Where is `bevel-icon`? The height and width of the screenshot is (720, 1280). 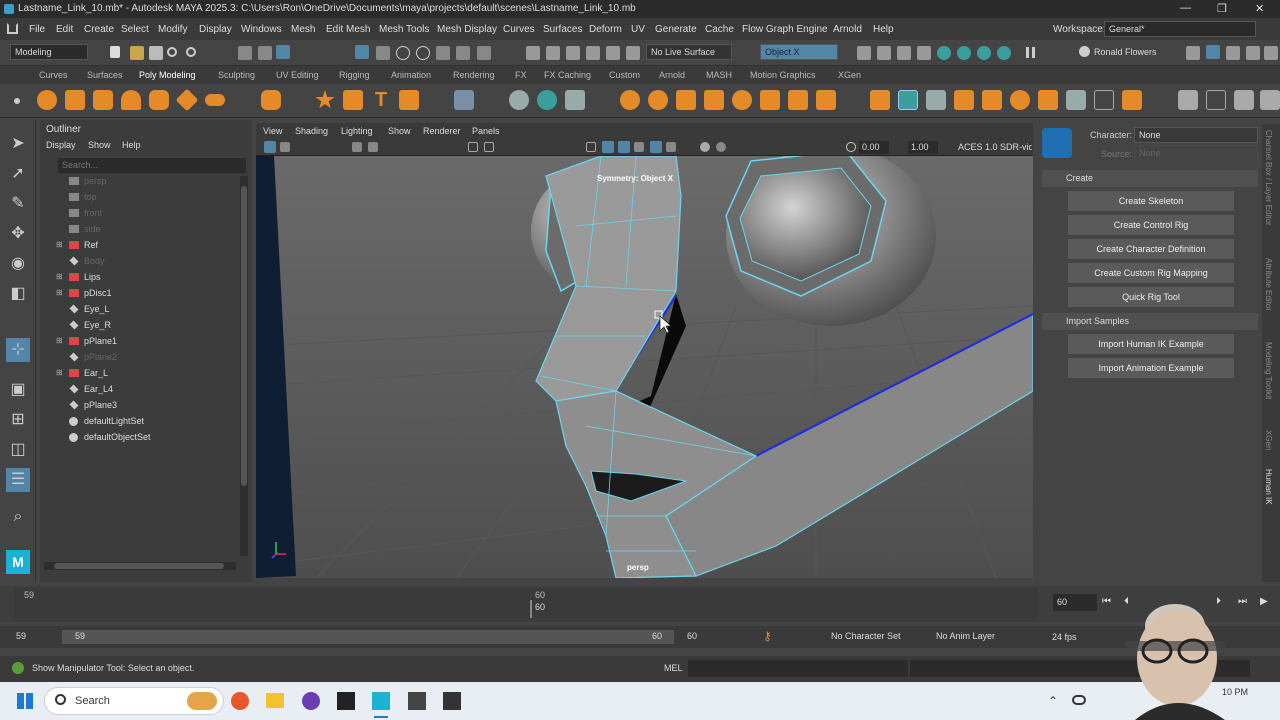
bevel-icon is located at coordinates (936, 100).